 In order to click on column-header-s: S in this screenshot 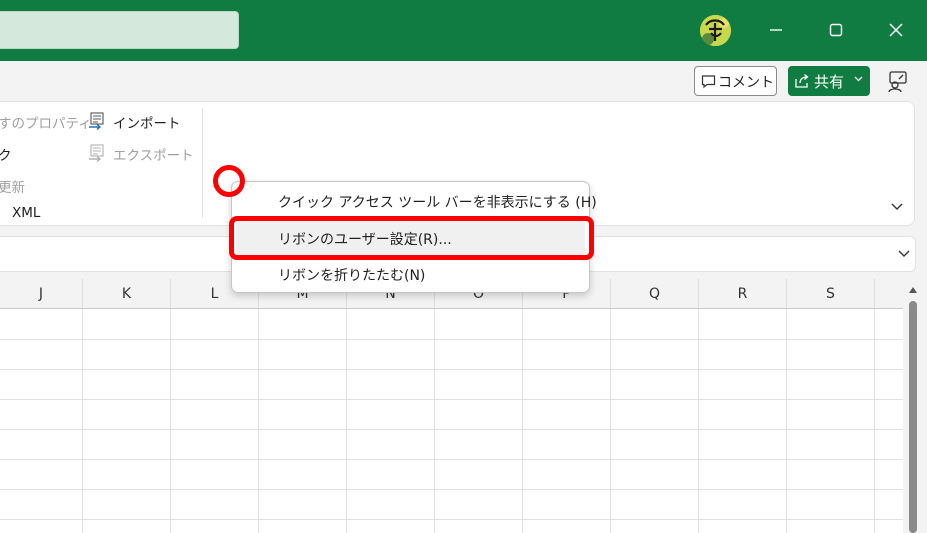, I will do `click(831, 294)`.